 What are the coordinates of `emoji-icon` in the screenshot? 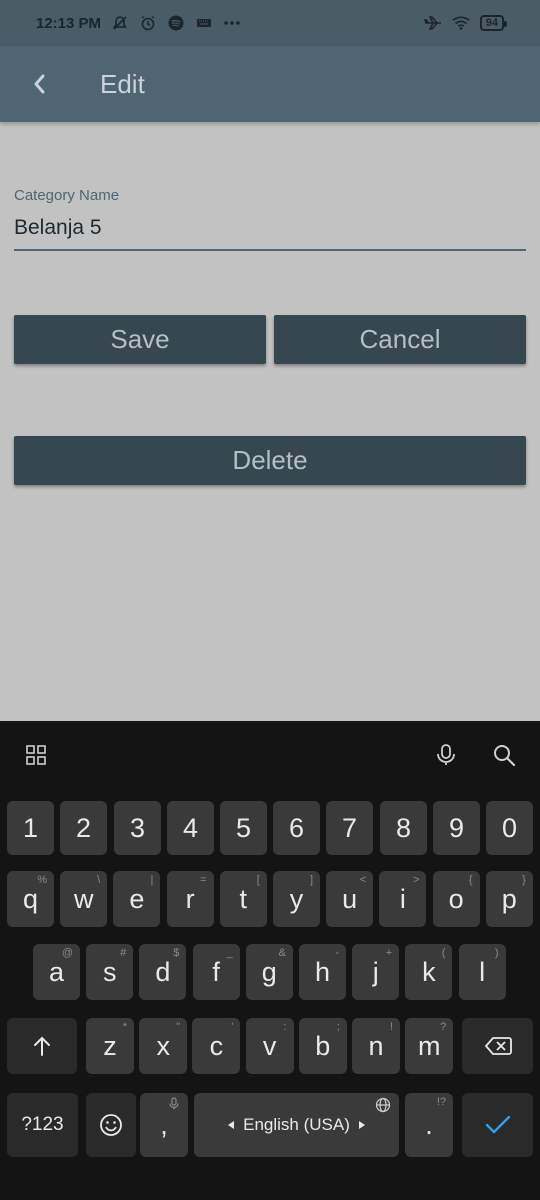 It's located at (111, 1125).